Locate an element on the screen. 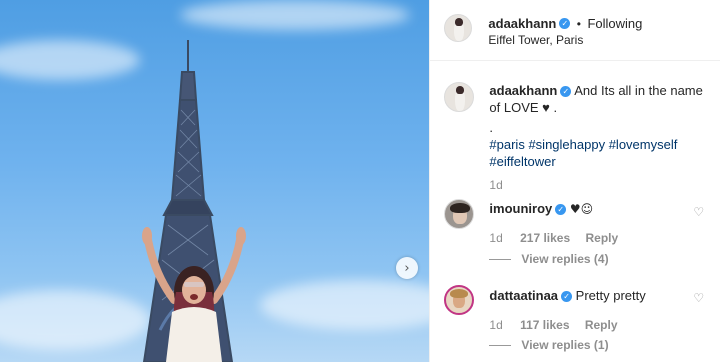 This screenshot has width=720, height=362. comment-meta: 1d 117 likes Reply is located at coordinates (553, 325).